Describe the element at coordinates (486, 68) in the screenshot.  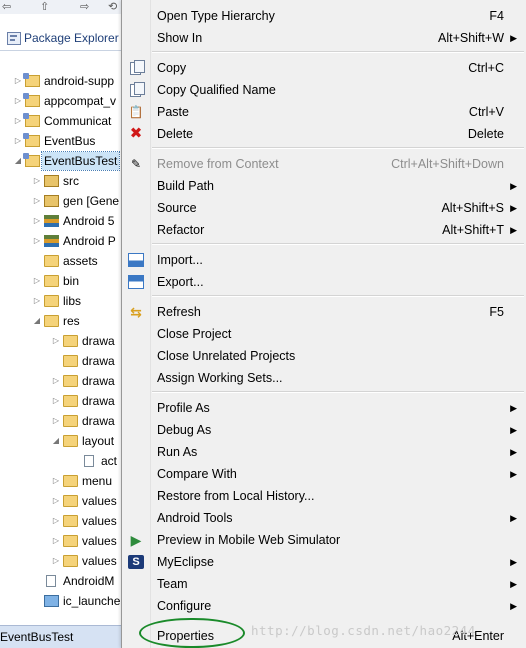
I see `menu-item-shortcut: Ctrl+C` at that location.